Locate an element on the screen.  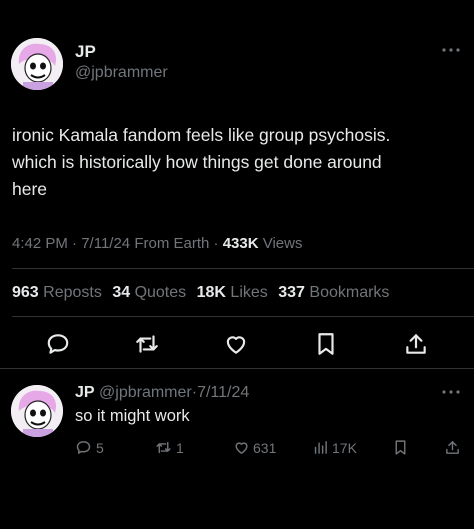
likes-stat: 18K Likes is located at coordinates (232, 292).